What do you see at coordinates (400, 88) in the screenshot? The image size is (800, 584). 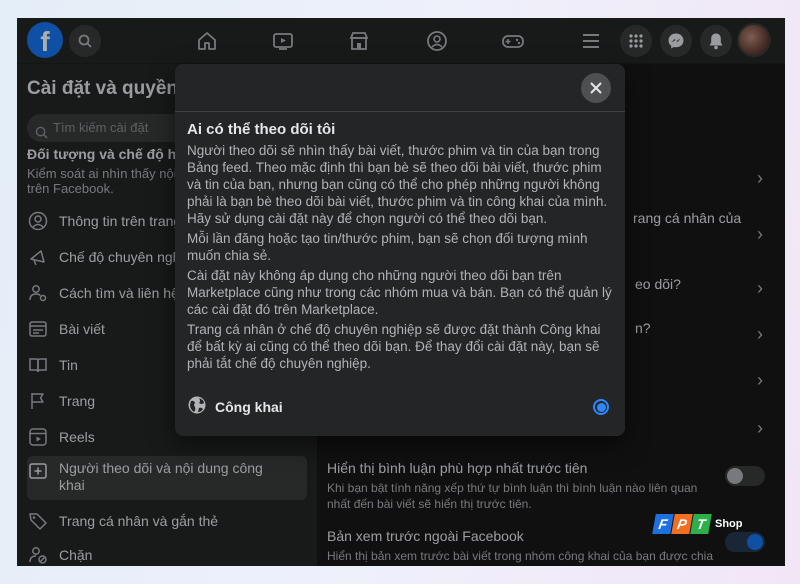 I see `dialog-header` at bounding box center [400, 88].